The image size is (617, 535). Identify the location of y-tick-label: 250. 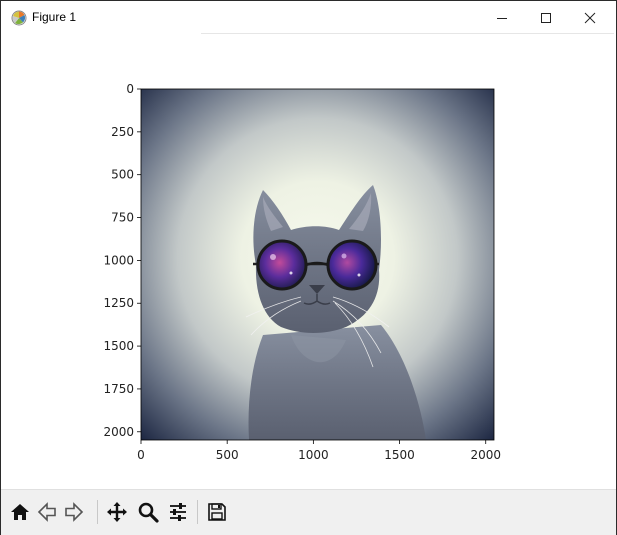
(122, 132).